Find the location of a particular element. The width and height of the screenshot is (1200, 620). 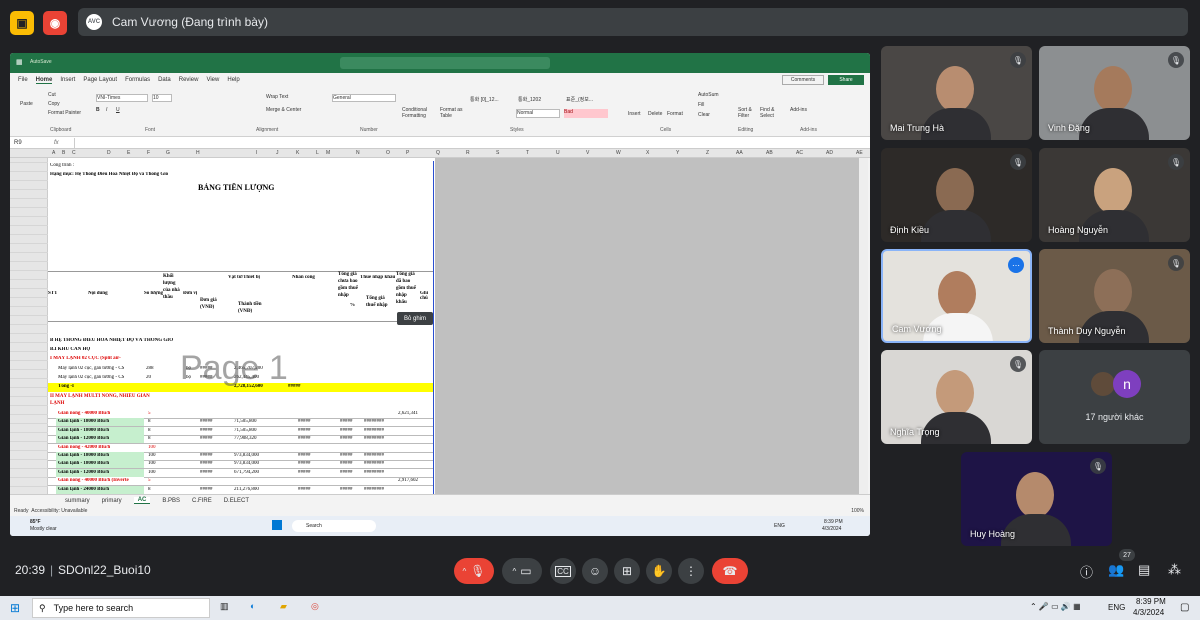

column-header: AE is located at coordinates (859, 153).